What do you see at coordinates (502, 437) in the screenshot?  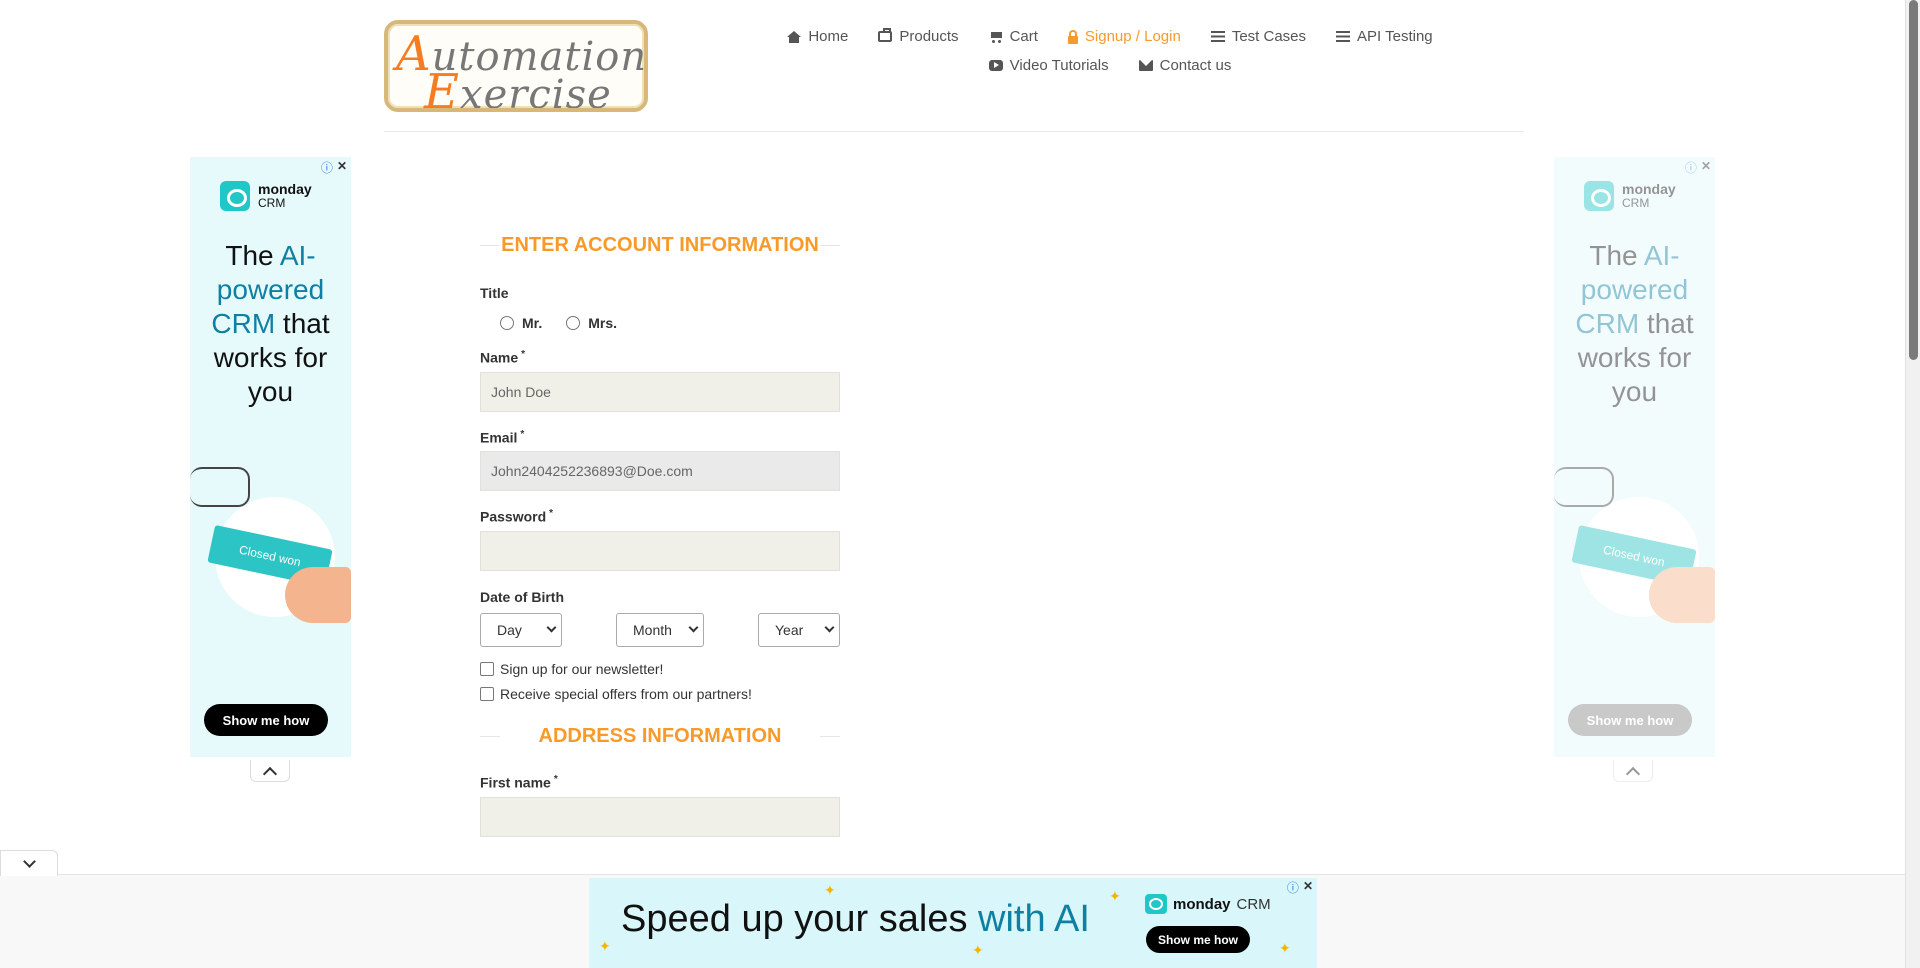 I see `email-label: Email *` at bounding box center [502, 437].